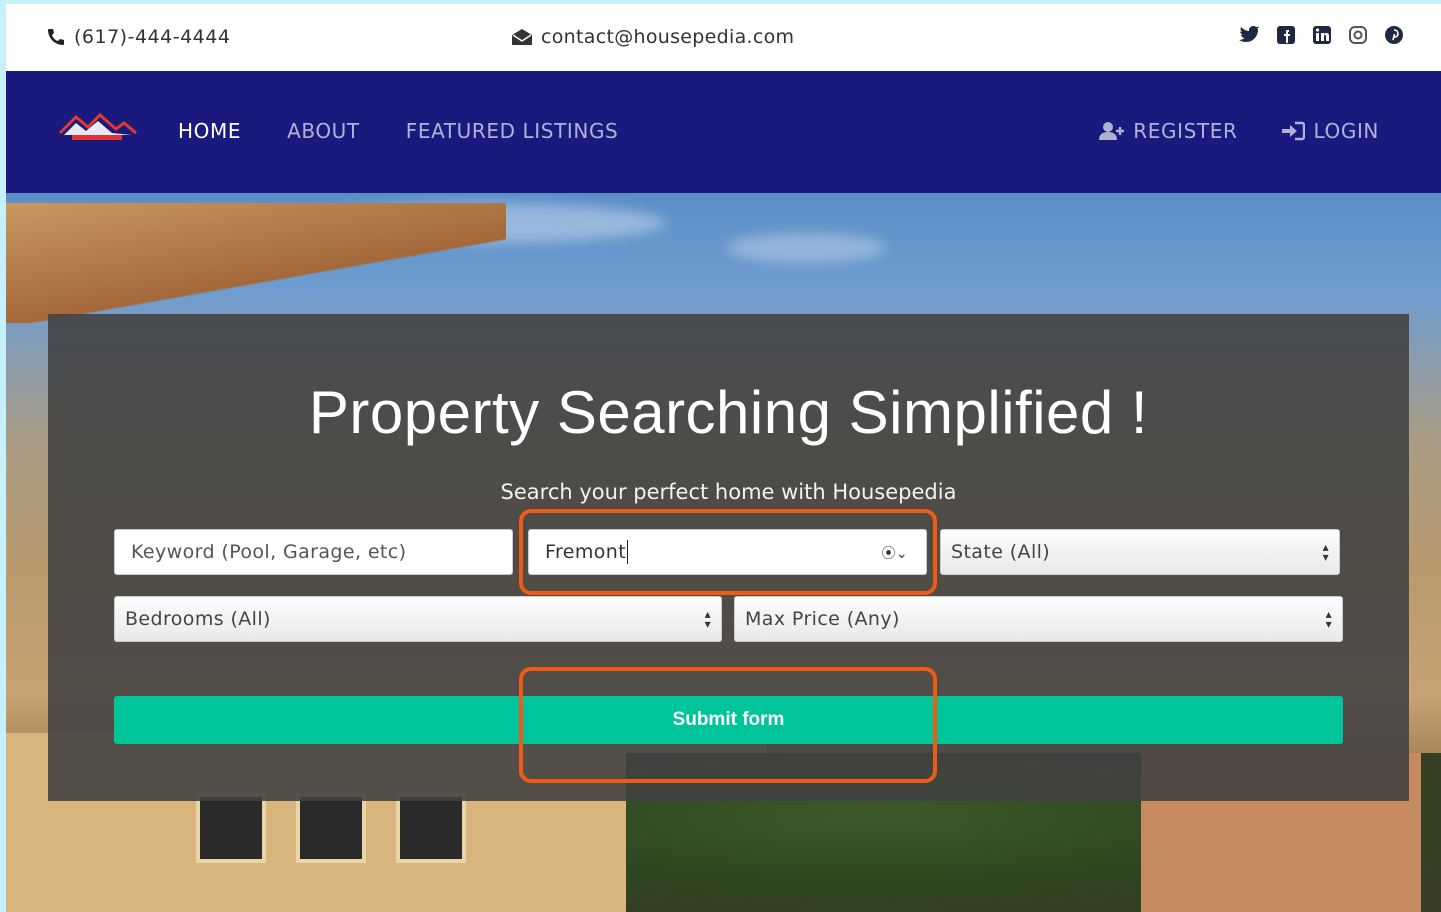 Image resolution: width=1441 pixels, height=912 pixels. I want to click on hero-subtitle: Search your perfect home with Housepedia, so click(728, 492).